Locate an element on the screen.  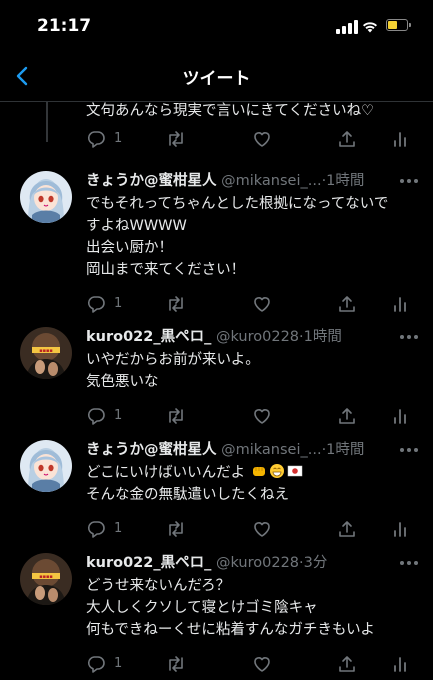
status-bar: 21:17 is located at coordinates (216, 26).